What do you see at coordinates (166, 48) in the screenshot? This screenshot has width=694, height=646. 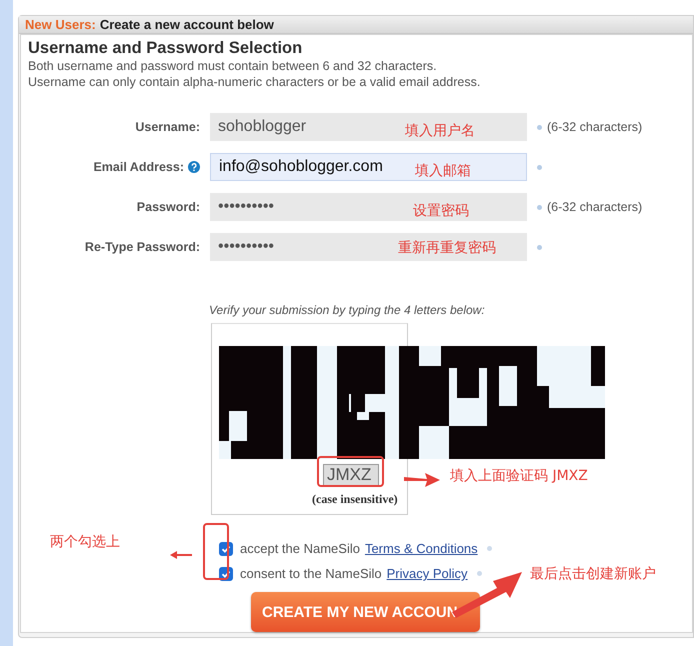 I see `section-heading: Username and Password Selection` at bounding box center [166, 48].